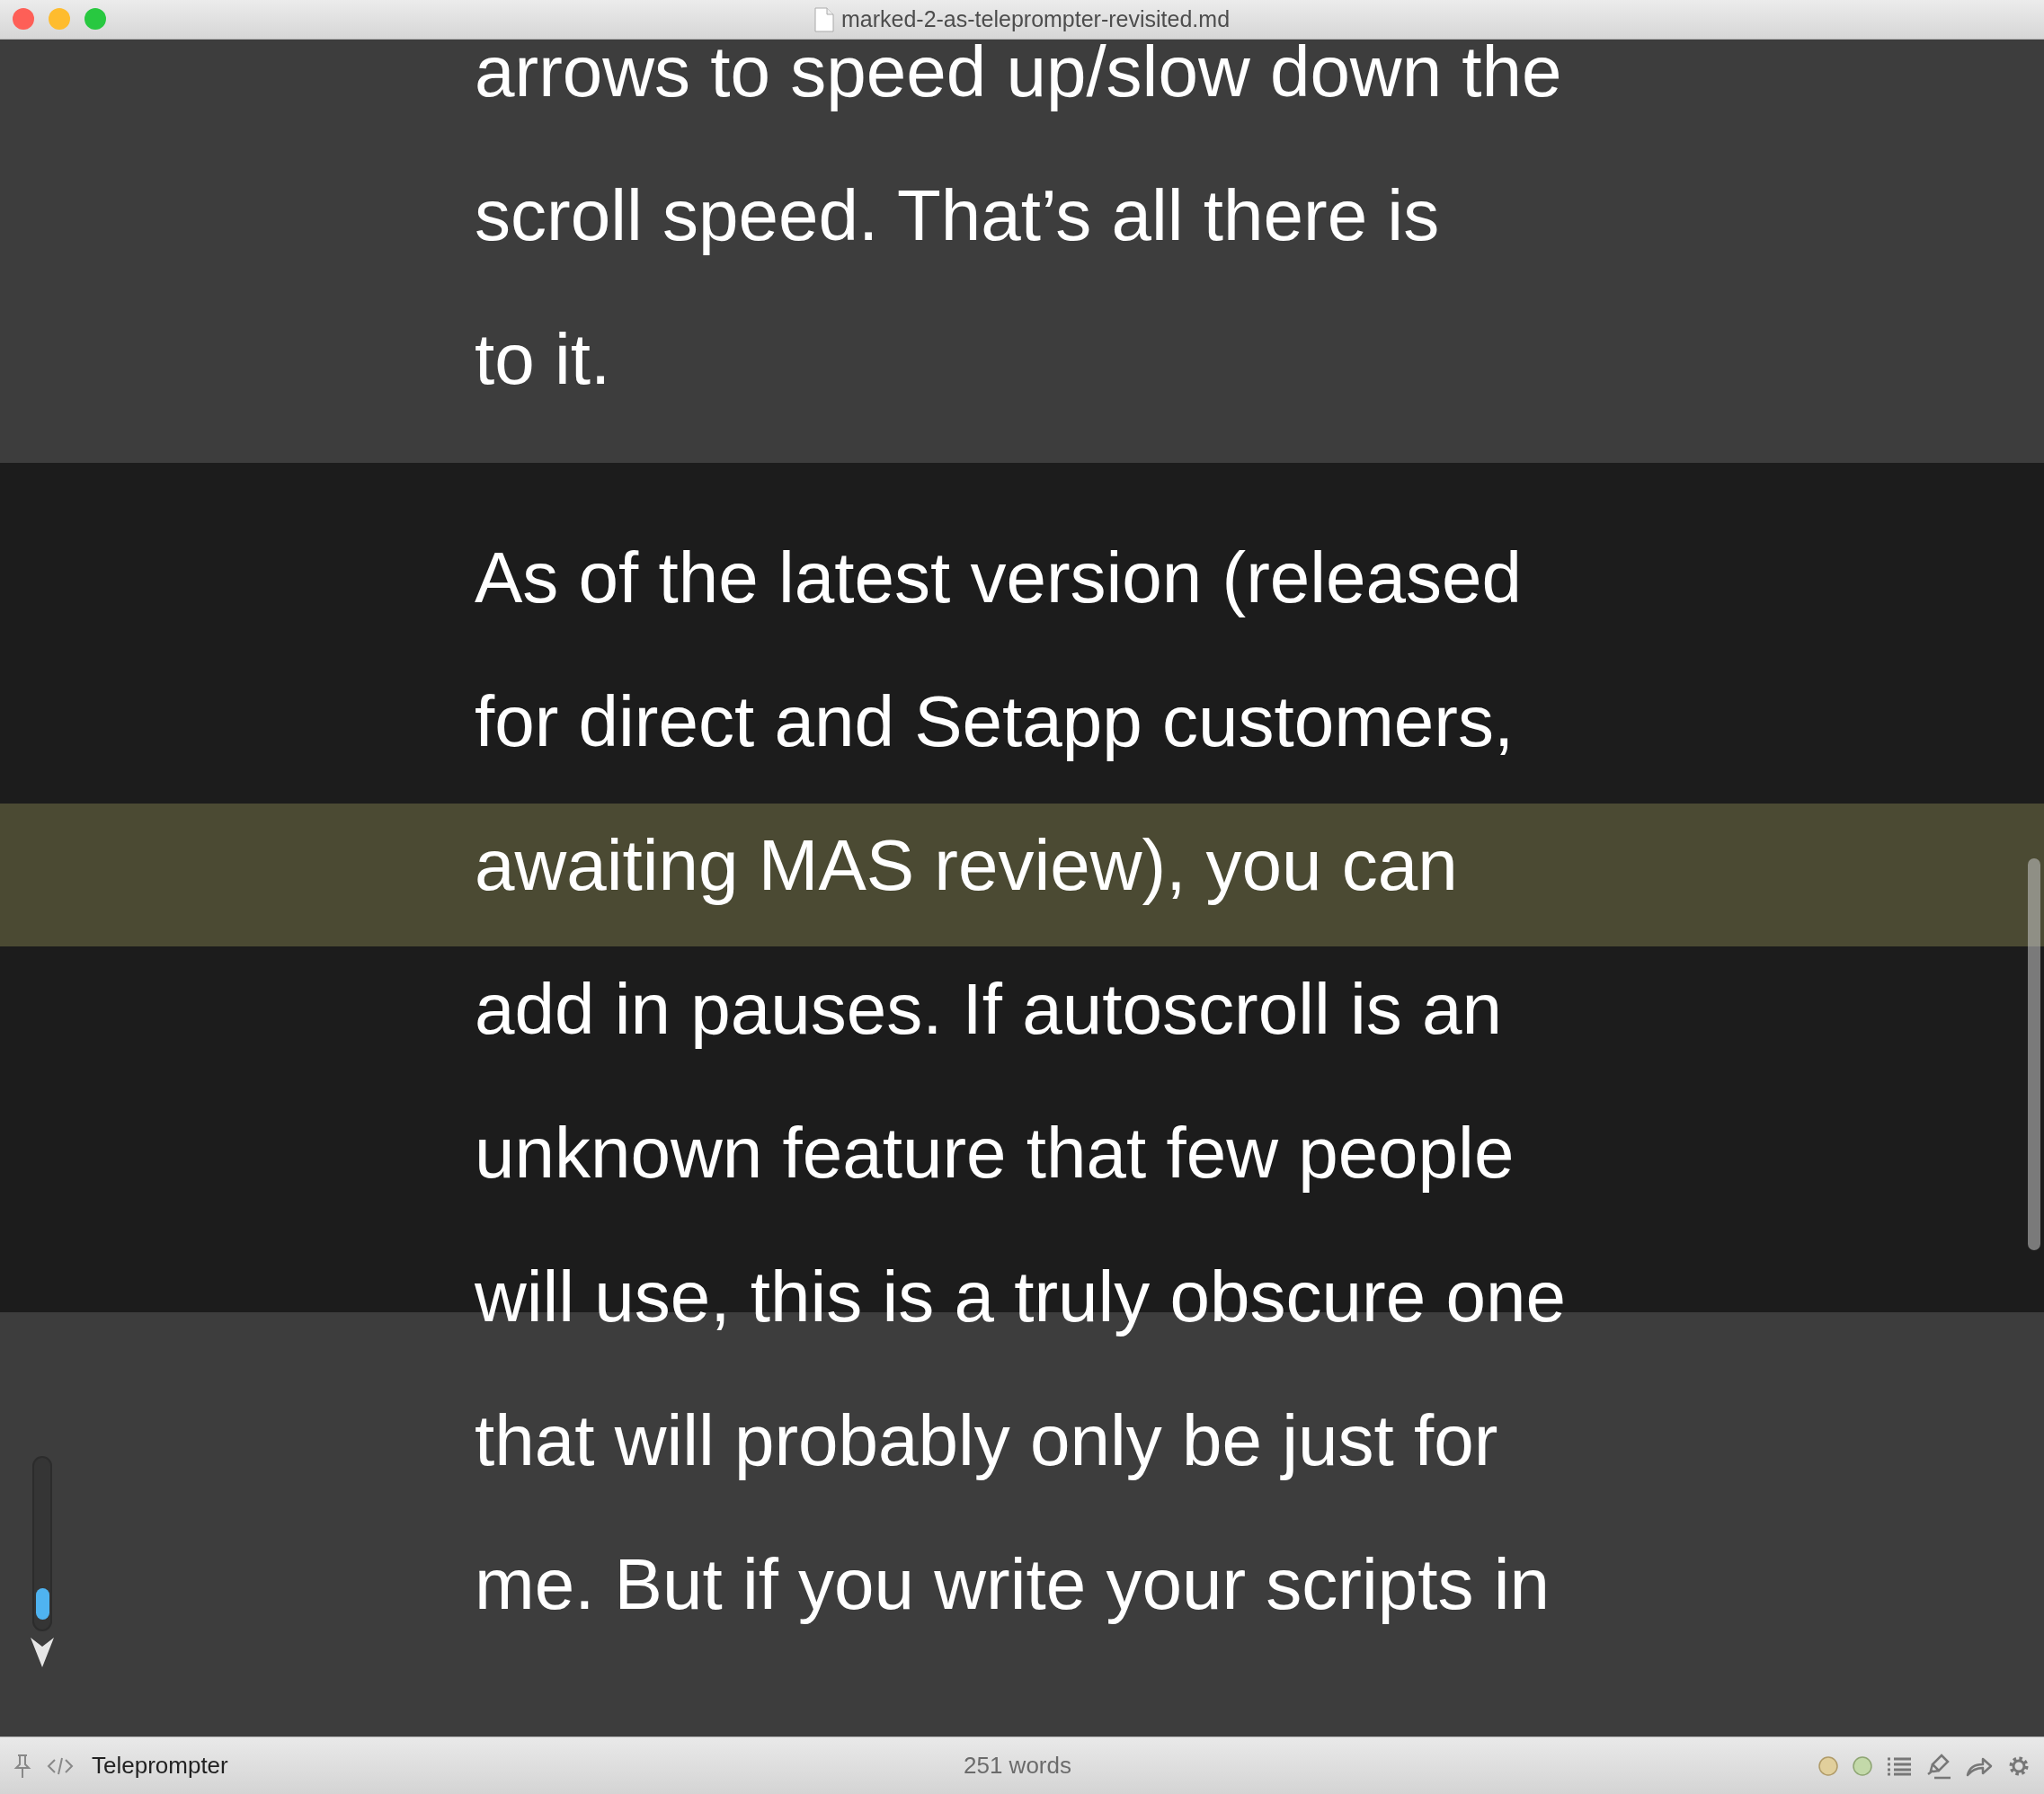 This screenshot has width=2044, height=1794. I want to click on paragraph: arrows to speed up/slow down the scroll speed. That’s all there is to it., so click(1018, 220).